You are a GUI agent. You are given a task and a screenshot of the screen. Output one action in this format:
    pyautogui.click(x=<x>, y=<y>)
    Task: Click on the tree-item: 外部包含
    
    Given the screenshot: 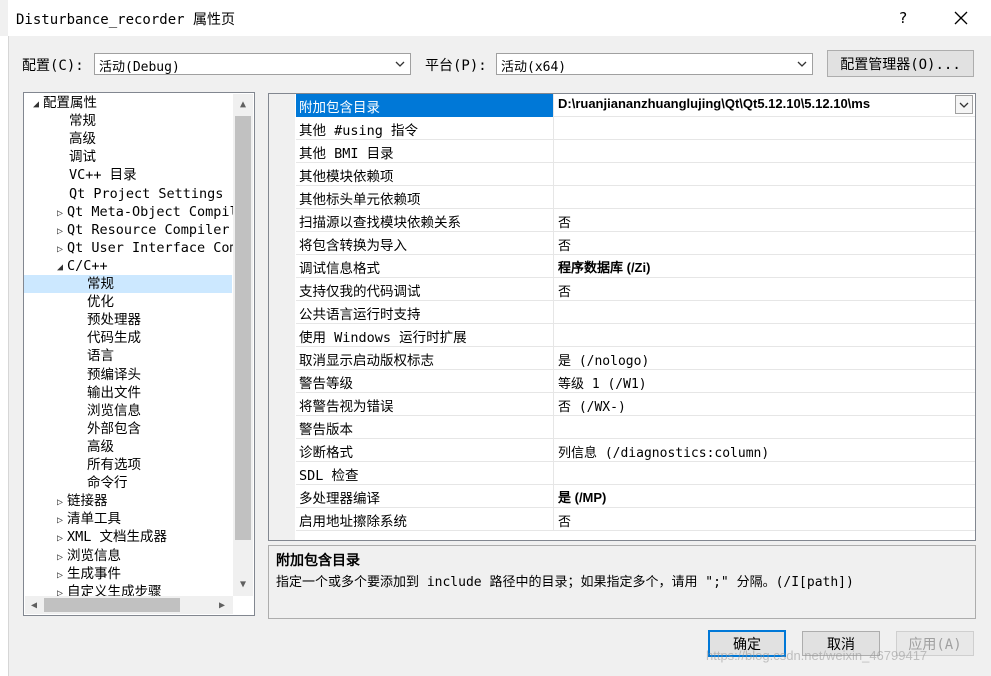 What is the action you would take?
    pyautogui.click(x=114, y=429)
    